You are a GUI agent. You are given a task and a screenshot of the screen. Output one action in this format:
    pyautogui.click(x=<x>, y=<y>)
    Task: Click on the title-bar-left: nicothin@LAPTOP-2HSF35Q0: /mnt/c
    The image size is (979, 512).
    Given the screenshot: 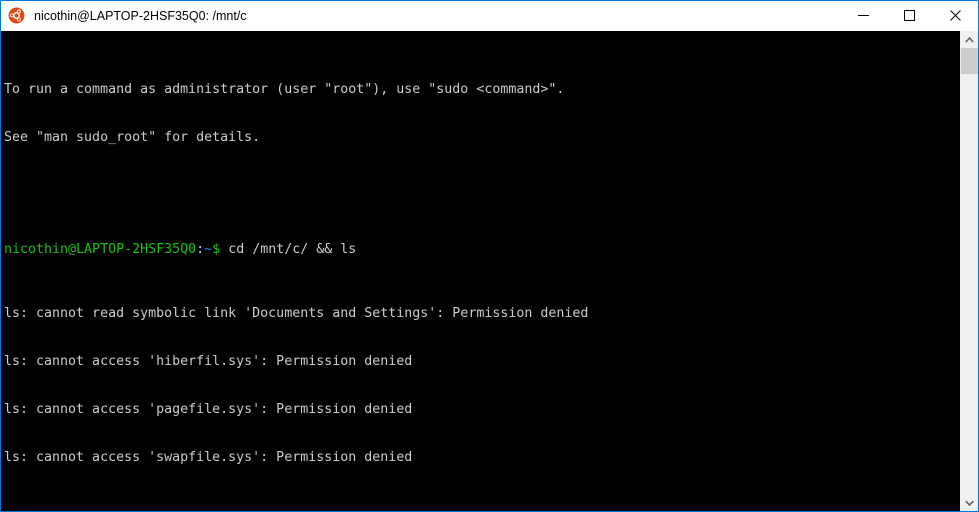 What is the action you would take?
    pyautogui.click(x=420, y=15)
    